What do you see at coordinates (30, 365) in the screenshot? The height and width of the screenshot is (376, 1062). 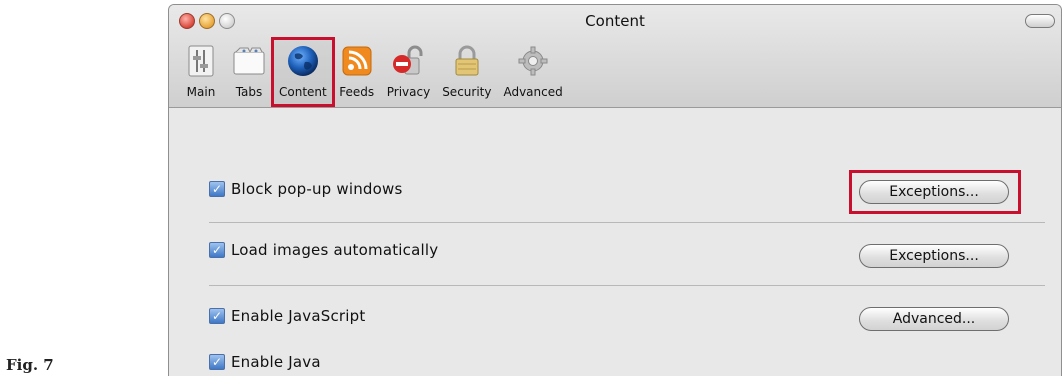 I see `figure-caption: Fig. 7` at bounding box center [30, 365].